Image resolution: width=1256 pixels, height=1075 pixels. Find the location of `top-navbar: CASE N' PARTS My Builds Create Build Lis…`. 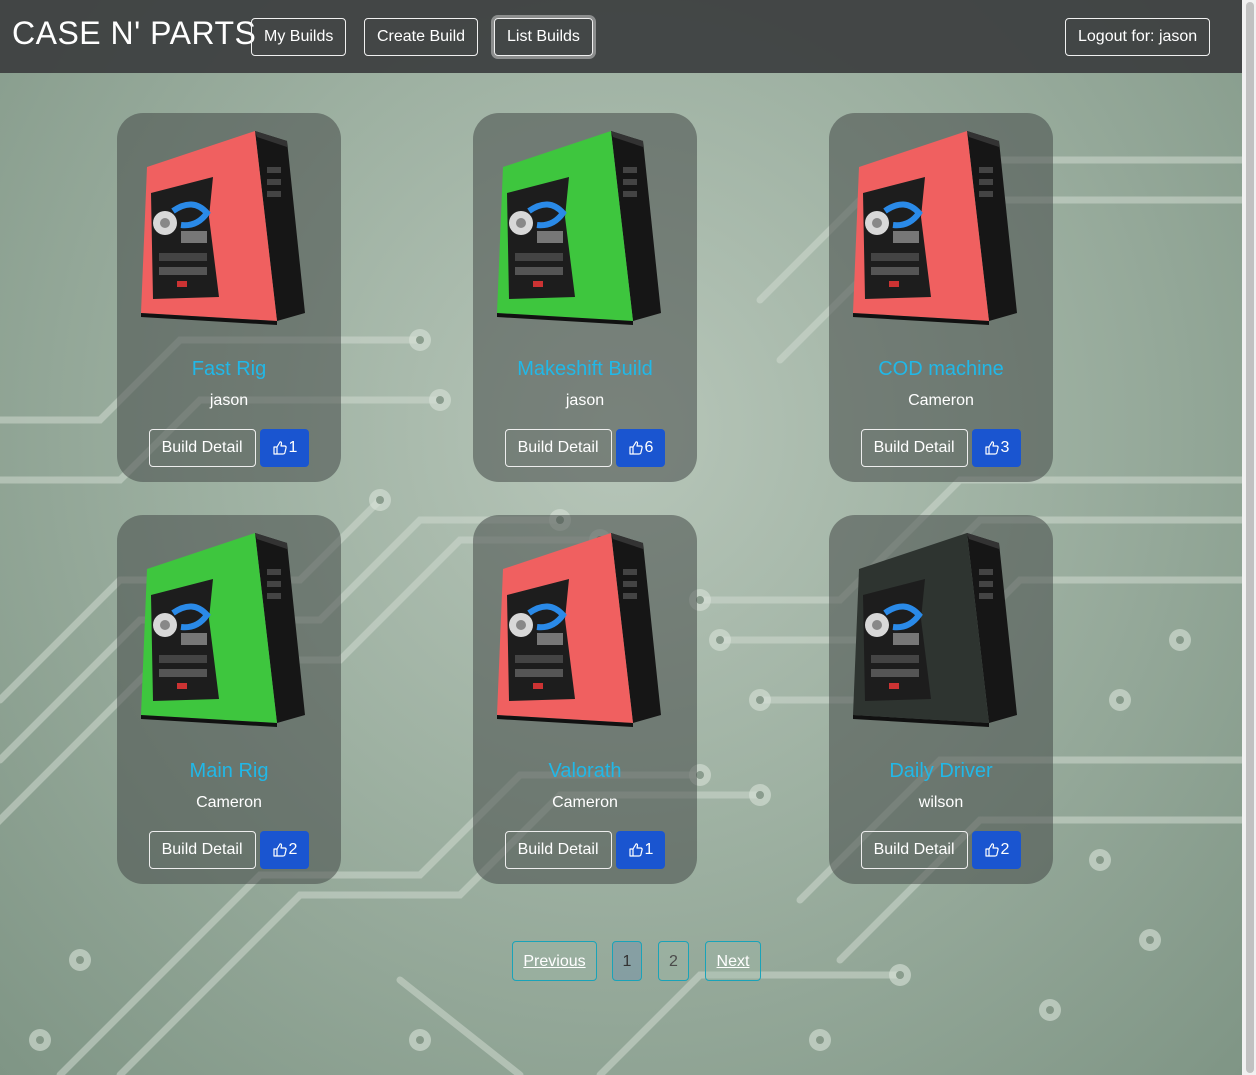

top-navbar: CASE N' PARTS My Builds Create Build Lis… is located at coordinates (621, 36).